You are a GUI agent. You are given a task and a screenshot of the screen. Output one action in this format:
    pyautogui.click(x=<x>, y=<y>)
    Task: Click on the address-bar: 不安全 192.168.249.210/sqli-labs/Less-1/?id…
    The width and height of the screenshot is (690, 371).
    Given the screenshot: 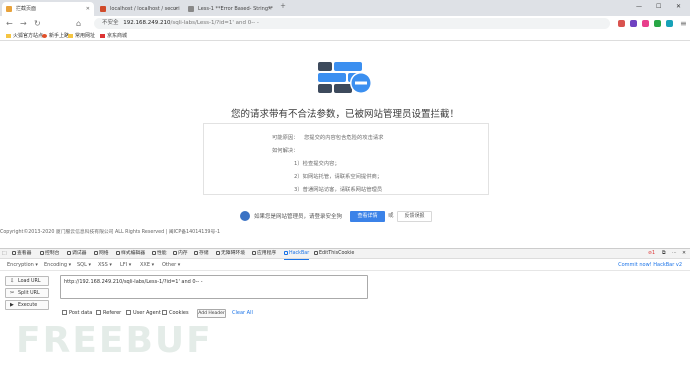 What is the action you would take?
    pyautogui.click(x=352, y=23)
    